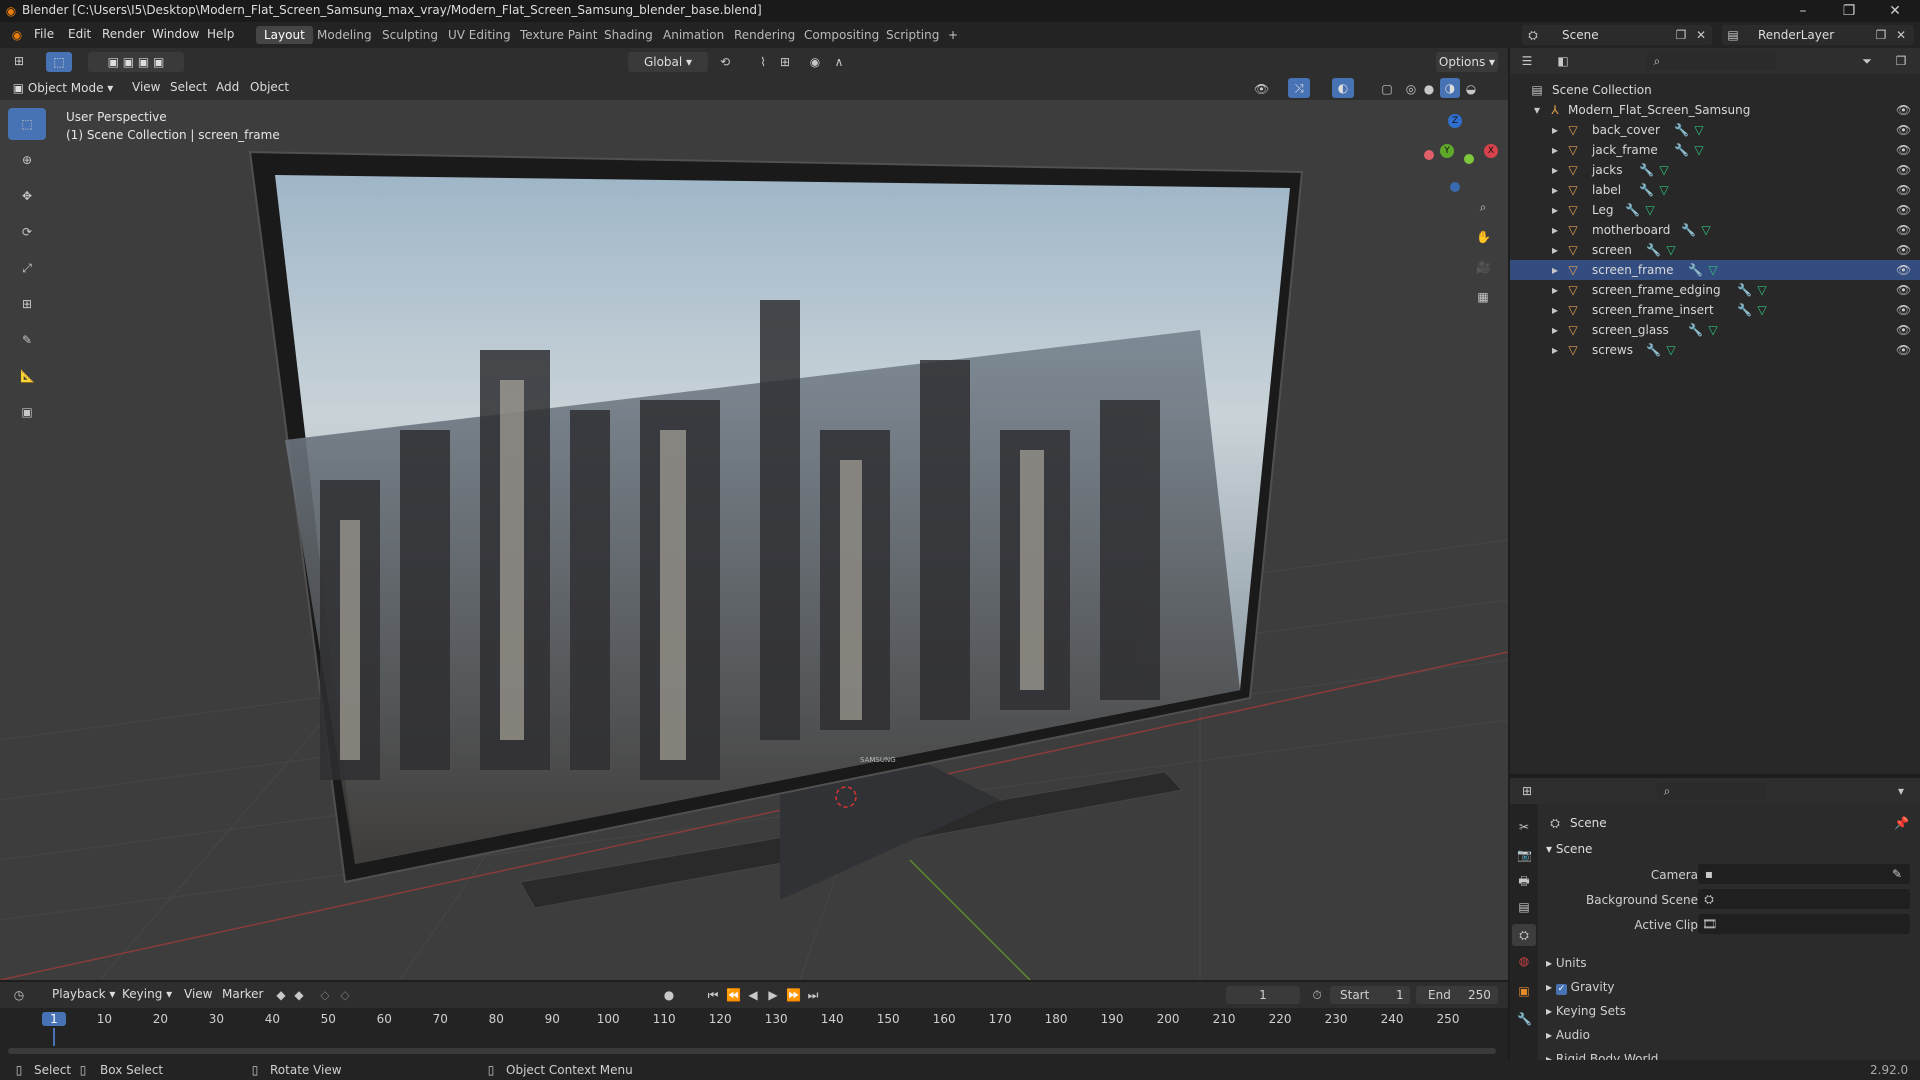 This screenshot has width=1920, height=1080. I want to click on expand-arrow-icon: ▾, so click(1537, 110).